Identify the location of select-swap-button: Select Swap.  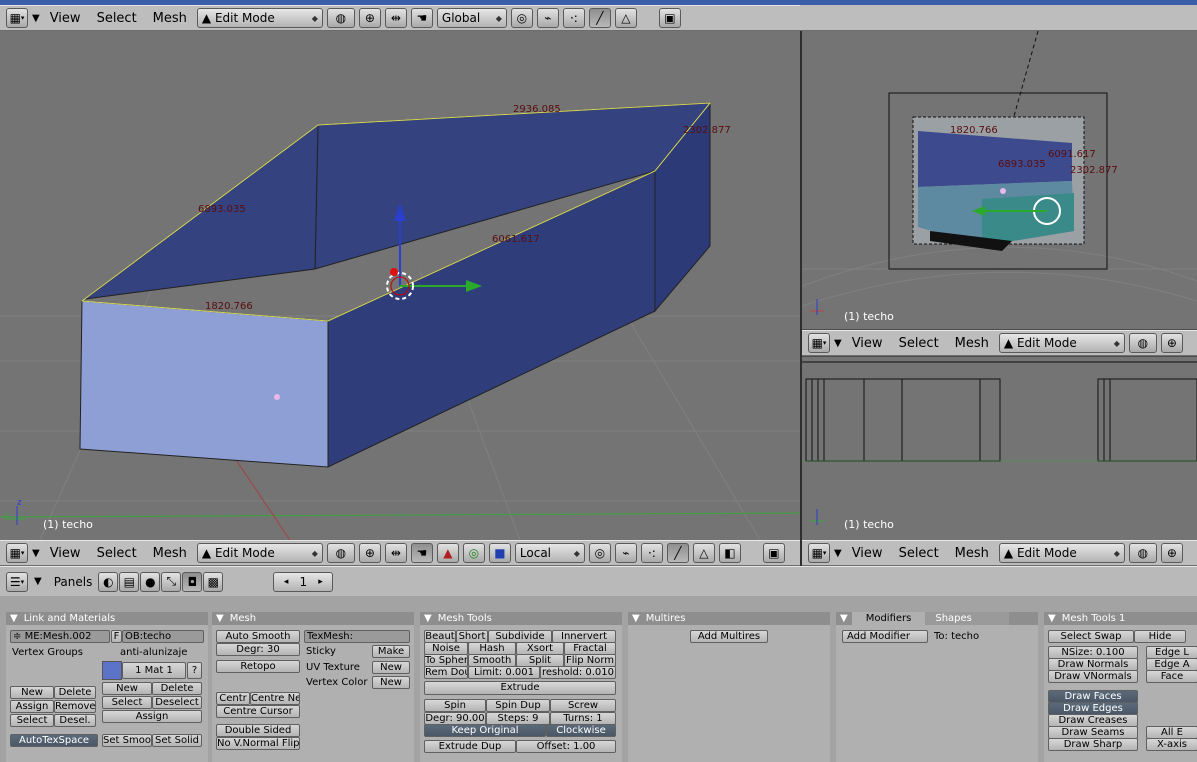
(1091, 636).